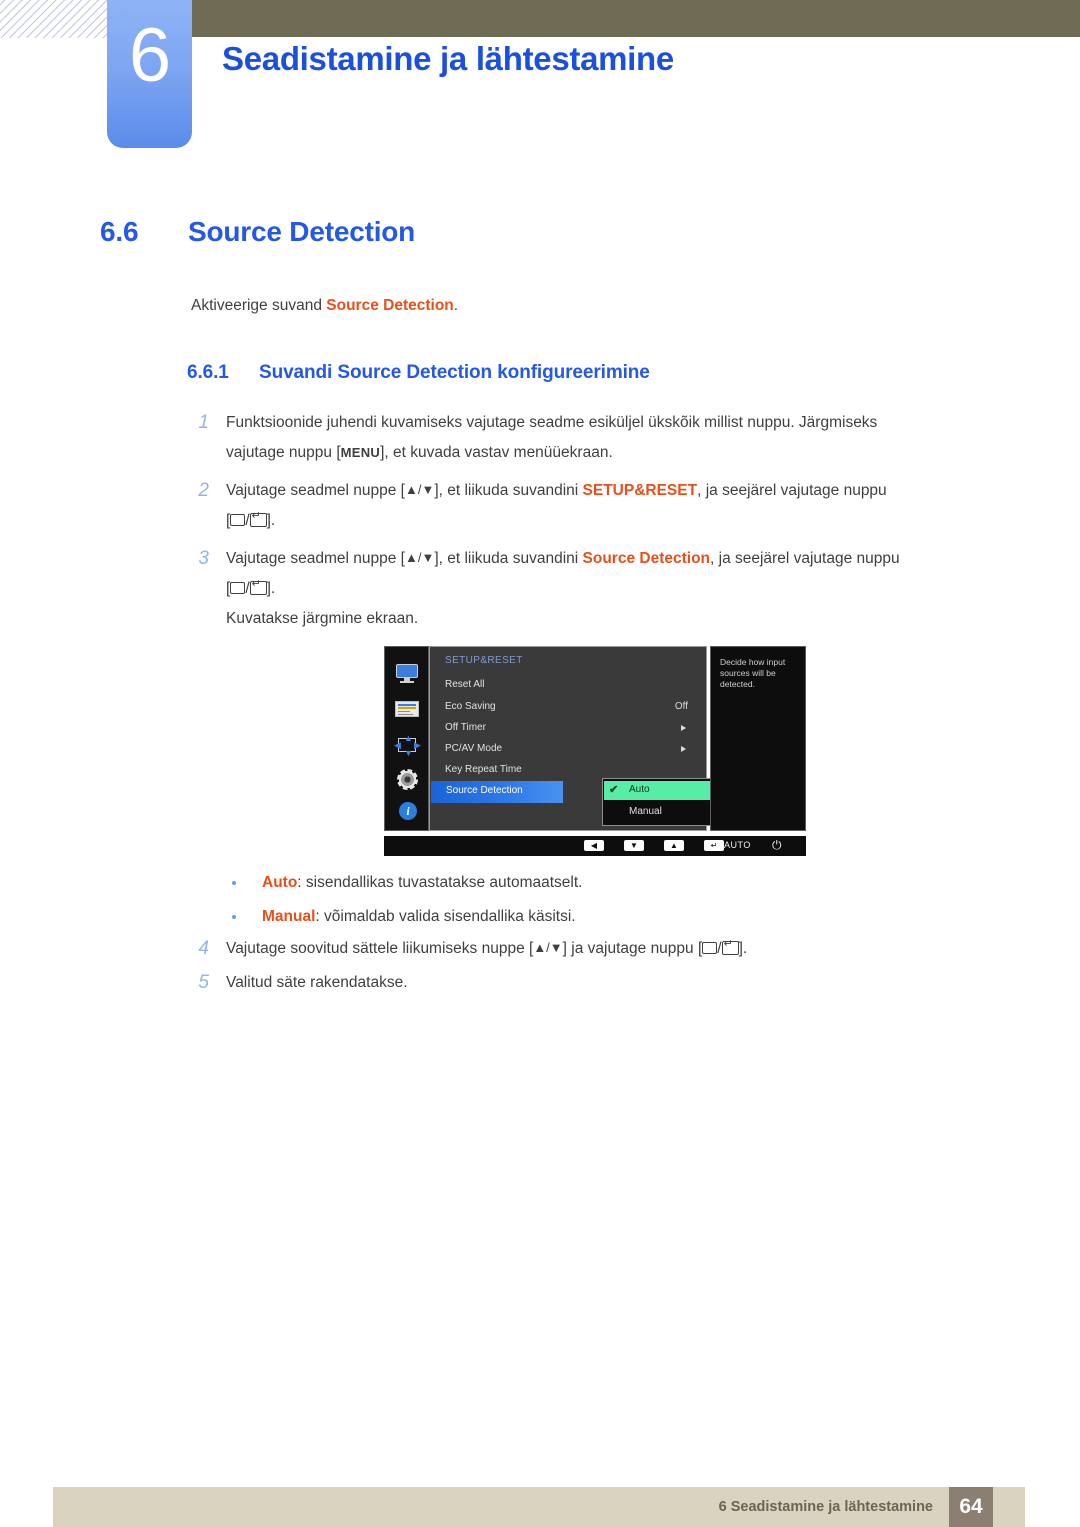 This screenshot has height=1527, width=1080. Describe the element at coordinates (484, 660) in the screenshot. I see `osd-menu-title: SETUP&RESET` at that location.